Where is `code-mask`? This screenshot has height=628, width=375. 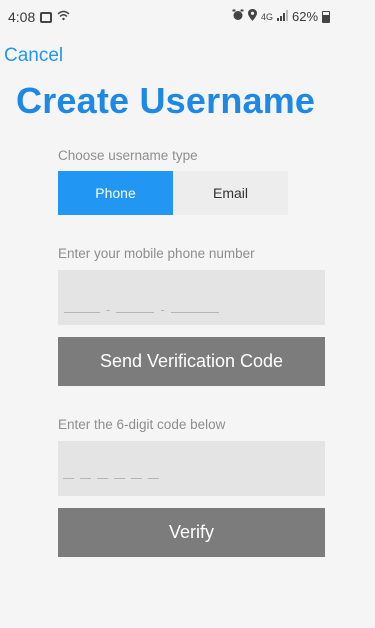 code-mask is located at coordinates (111, 478).